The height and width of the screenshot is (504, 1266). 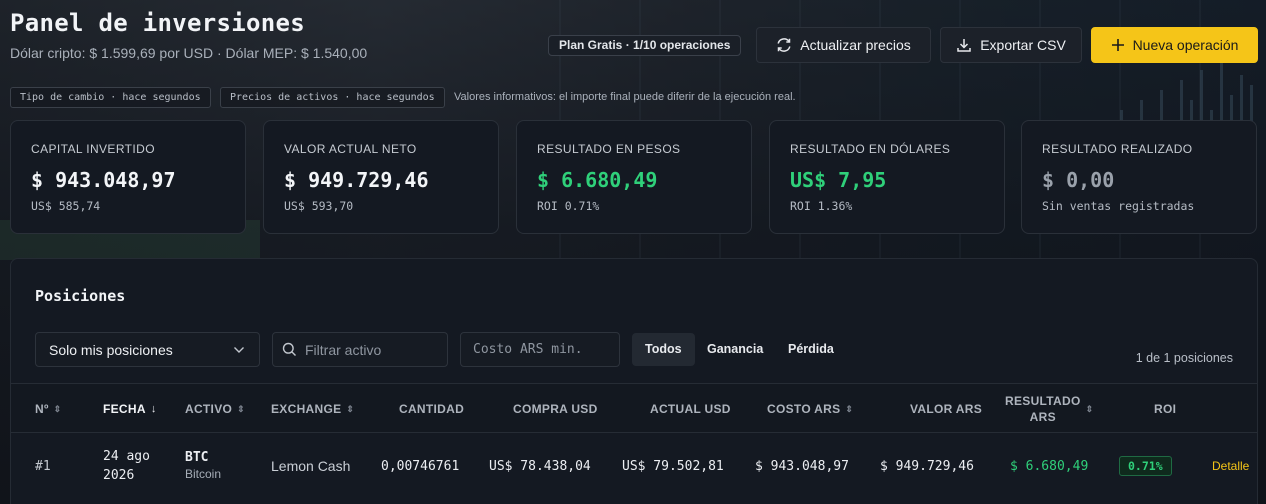 I want to click on row-date-day: 24 ago, so click(x=126, y=456).